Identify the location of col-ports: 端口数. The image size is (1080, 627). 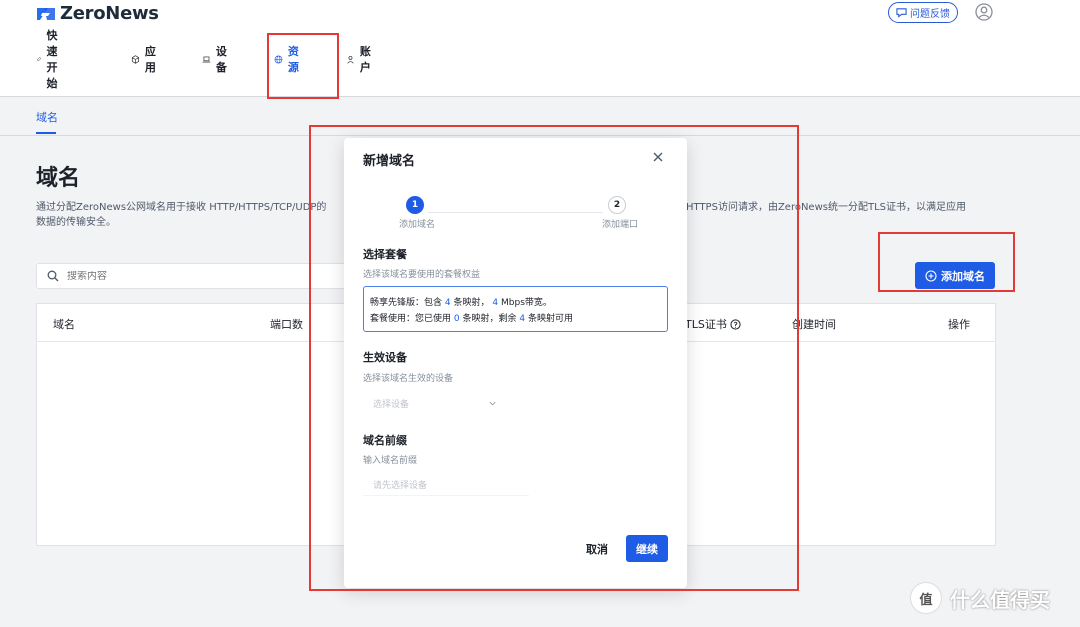
(286, 324).